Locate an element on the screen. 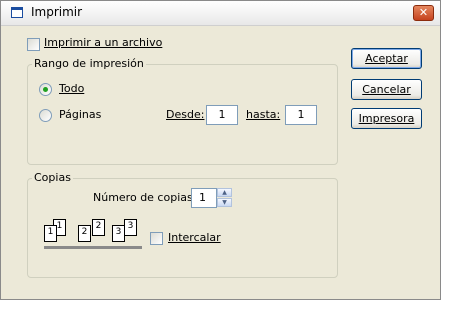 The width and height of the screenshot is (456, 320). all-label: Todo is located at coordinates (71, 88).